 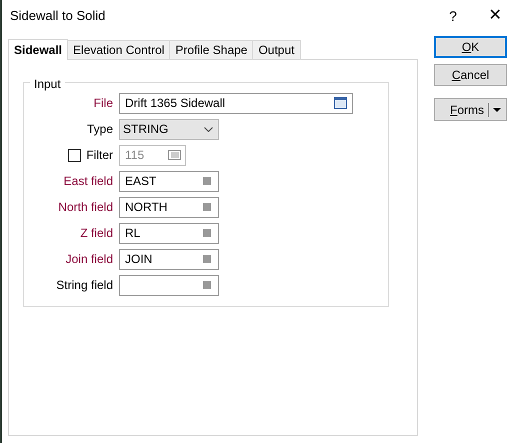 I want to click on type-dropdown: STRING, so click(x=169, y=129).